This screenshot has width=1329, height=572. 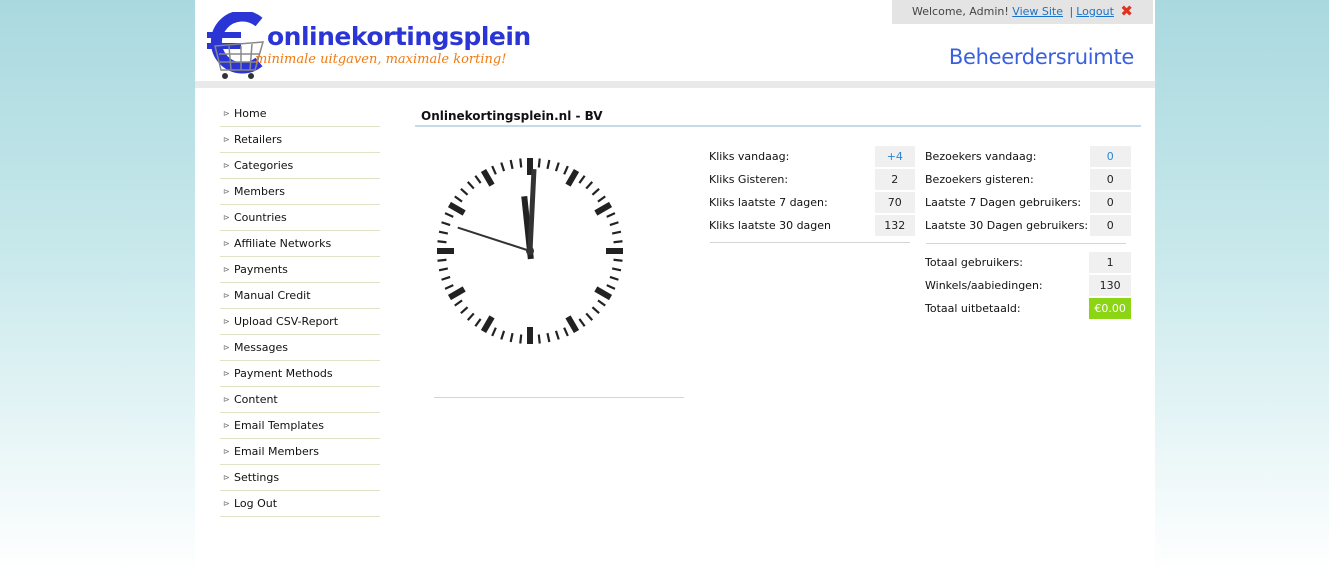 What do you see at coordinates (494, 239) in the screenshot?
I see `clock-second-hand` at bounding box center [494, 239].